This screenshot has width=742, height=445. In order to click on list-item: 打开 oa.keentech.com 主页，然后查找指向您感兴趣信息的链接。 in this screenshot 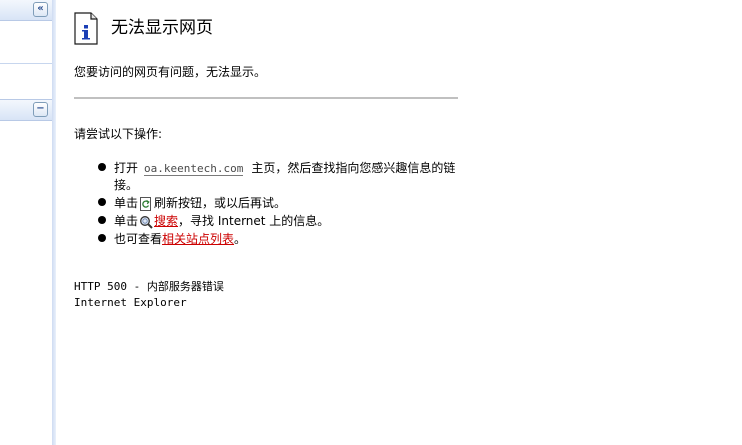, I will do `click(278, 176)`.